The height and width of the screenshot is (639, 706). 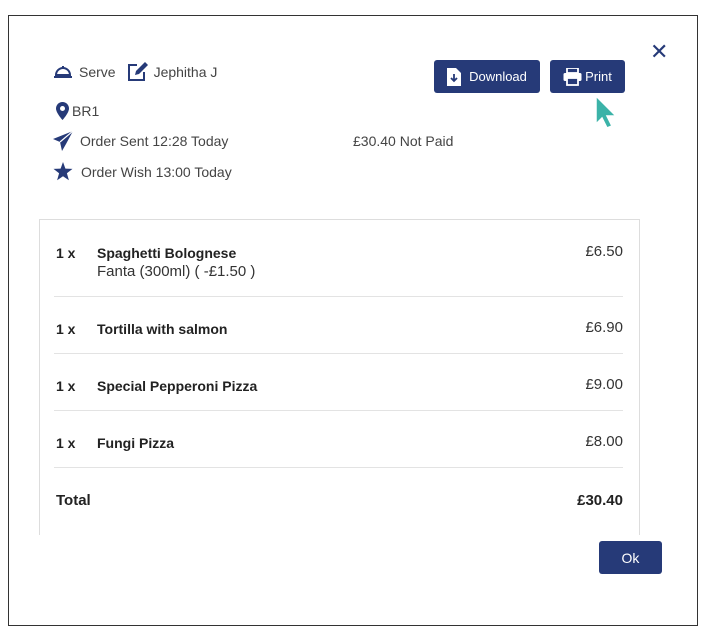 What do you see at coordinates (604, 251) in the screenshot?
I see `item-price: £6.50` at bounding box center [604, 251].